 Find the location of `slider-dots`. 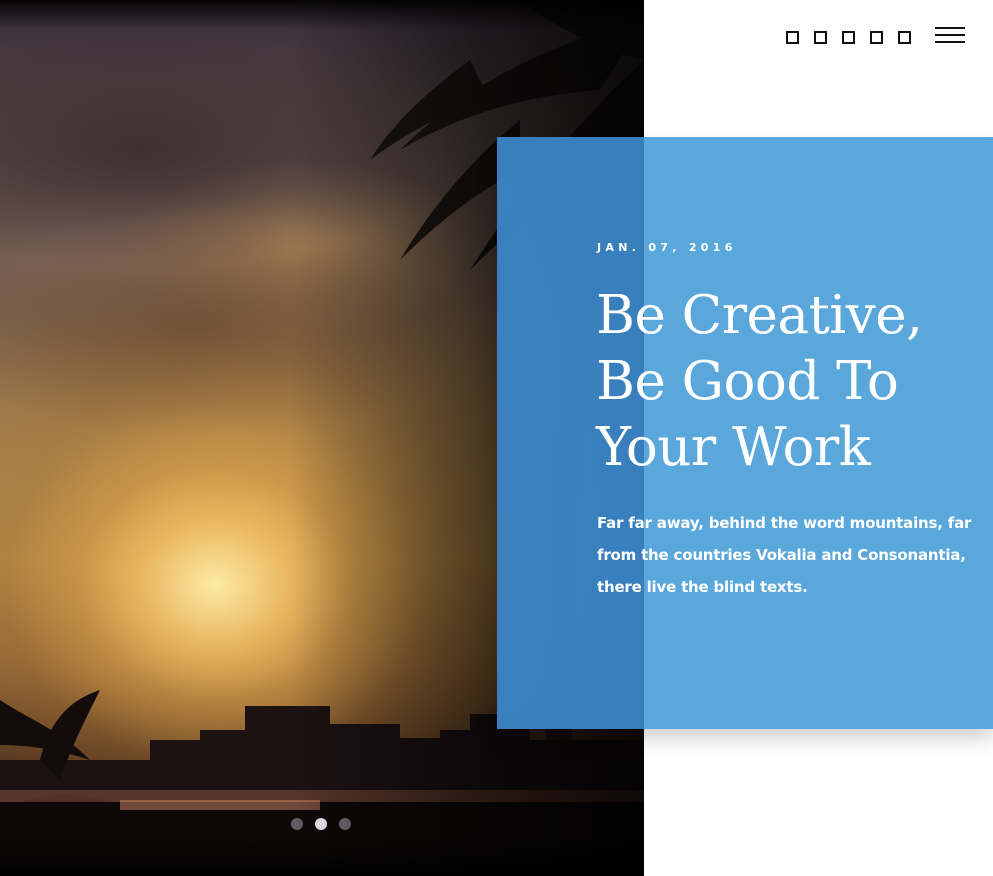

slider-dots is located at coordinates (321, 824).